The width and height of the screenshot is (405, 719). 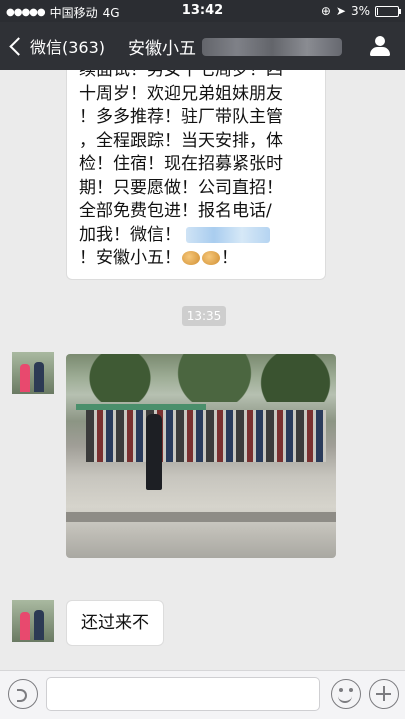 What do you see at coordinates (340, 11) in the screenshot?
I see `location-icon: ➤` at bounding box center [340, 11].